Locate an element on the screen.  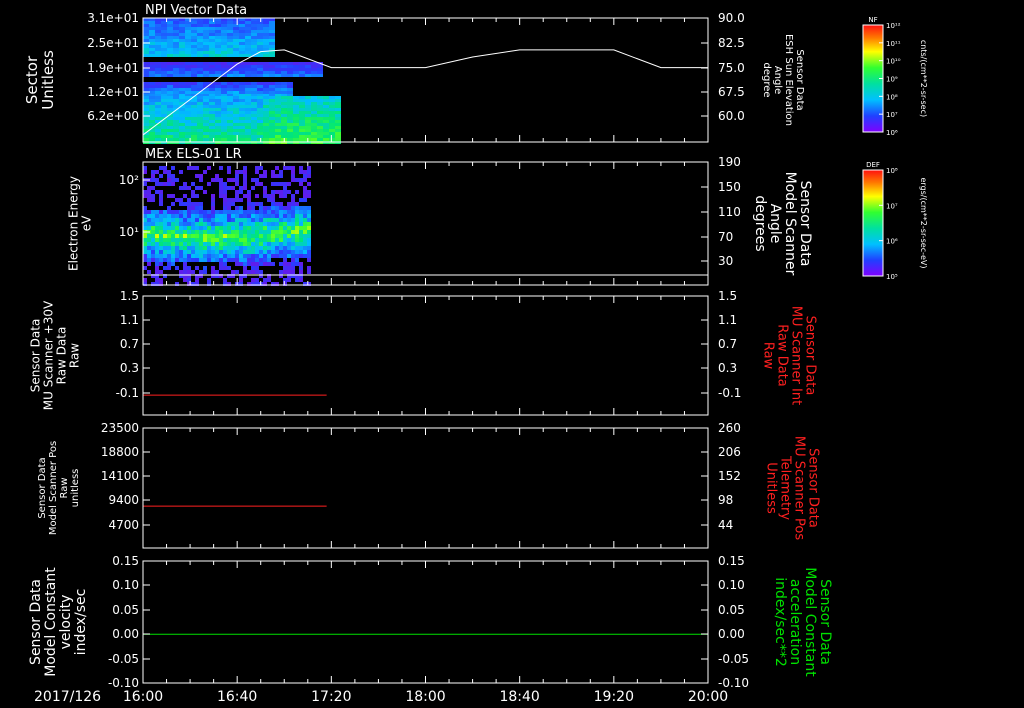
left-axis-label-line: Unitless is located at coordinates (48, 80).